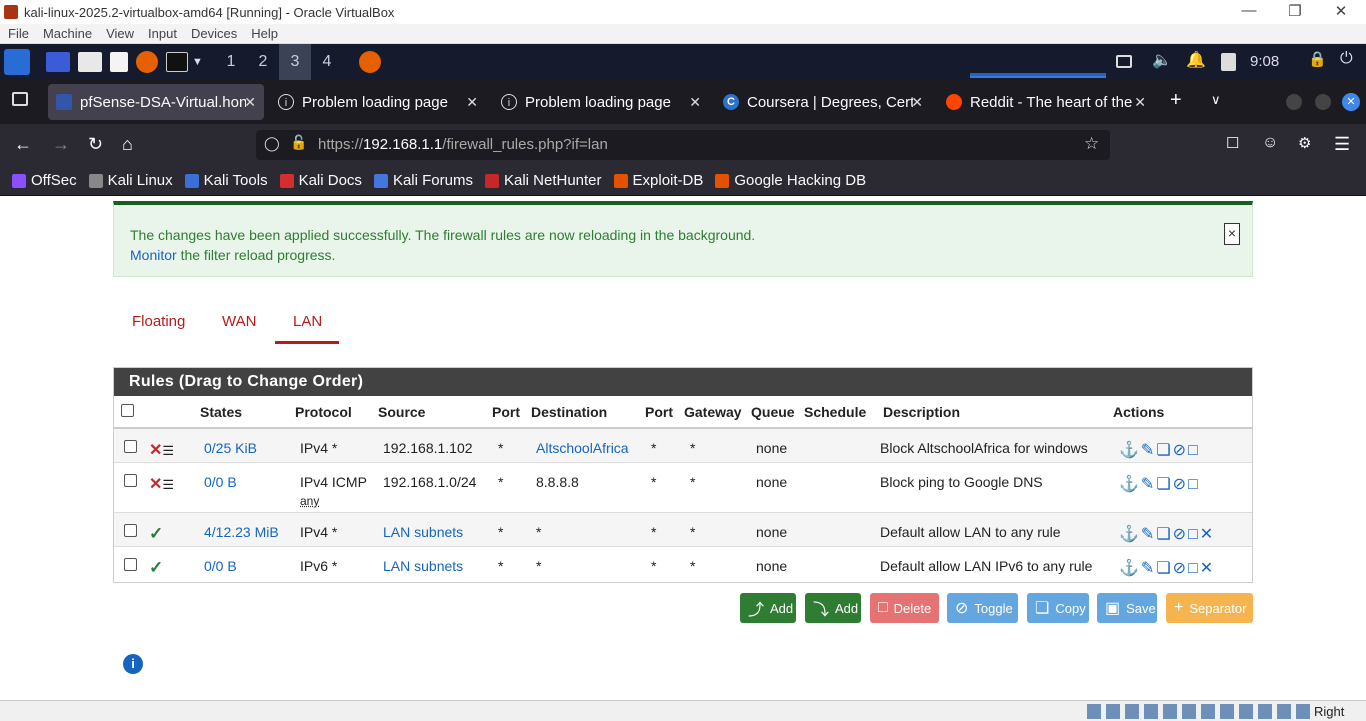 This screenshot has height=721, width=1366. What do you see at coordinates (1341, 11) in the screenshot?
I see `close-icon: ✕` at bounding box center [1341, 11].